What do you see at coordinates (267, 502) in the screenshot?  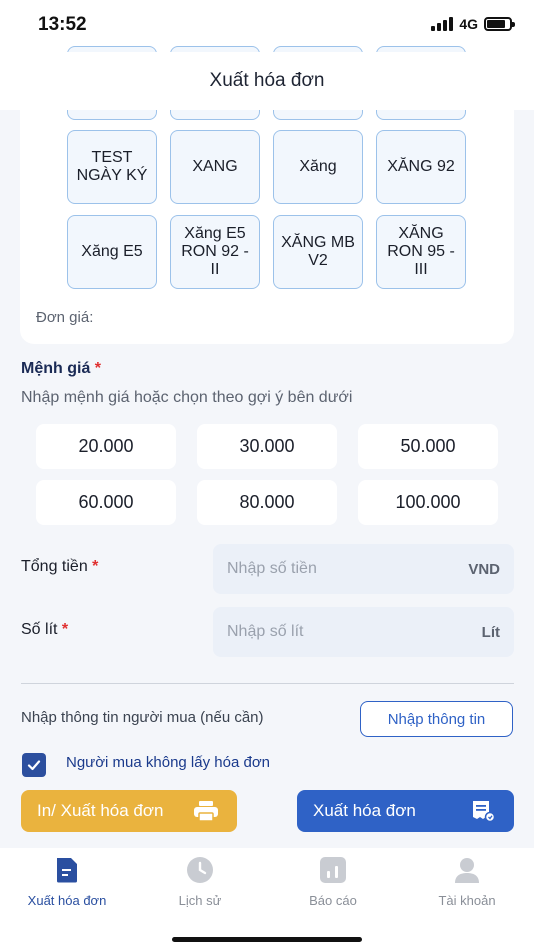 I see `denomination-chip-80000: 80.000` at bounding box center [267, 502].